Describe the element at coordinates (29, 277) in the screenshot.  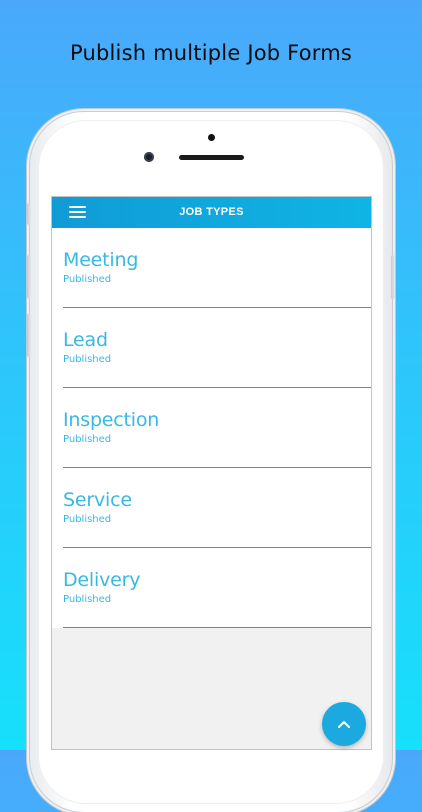
I see `volume-up-button` at that location.